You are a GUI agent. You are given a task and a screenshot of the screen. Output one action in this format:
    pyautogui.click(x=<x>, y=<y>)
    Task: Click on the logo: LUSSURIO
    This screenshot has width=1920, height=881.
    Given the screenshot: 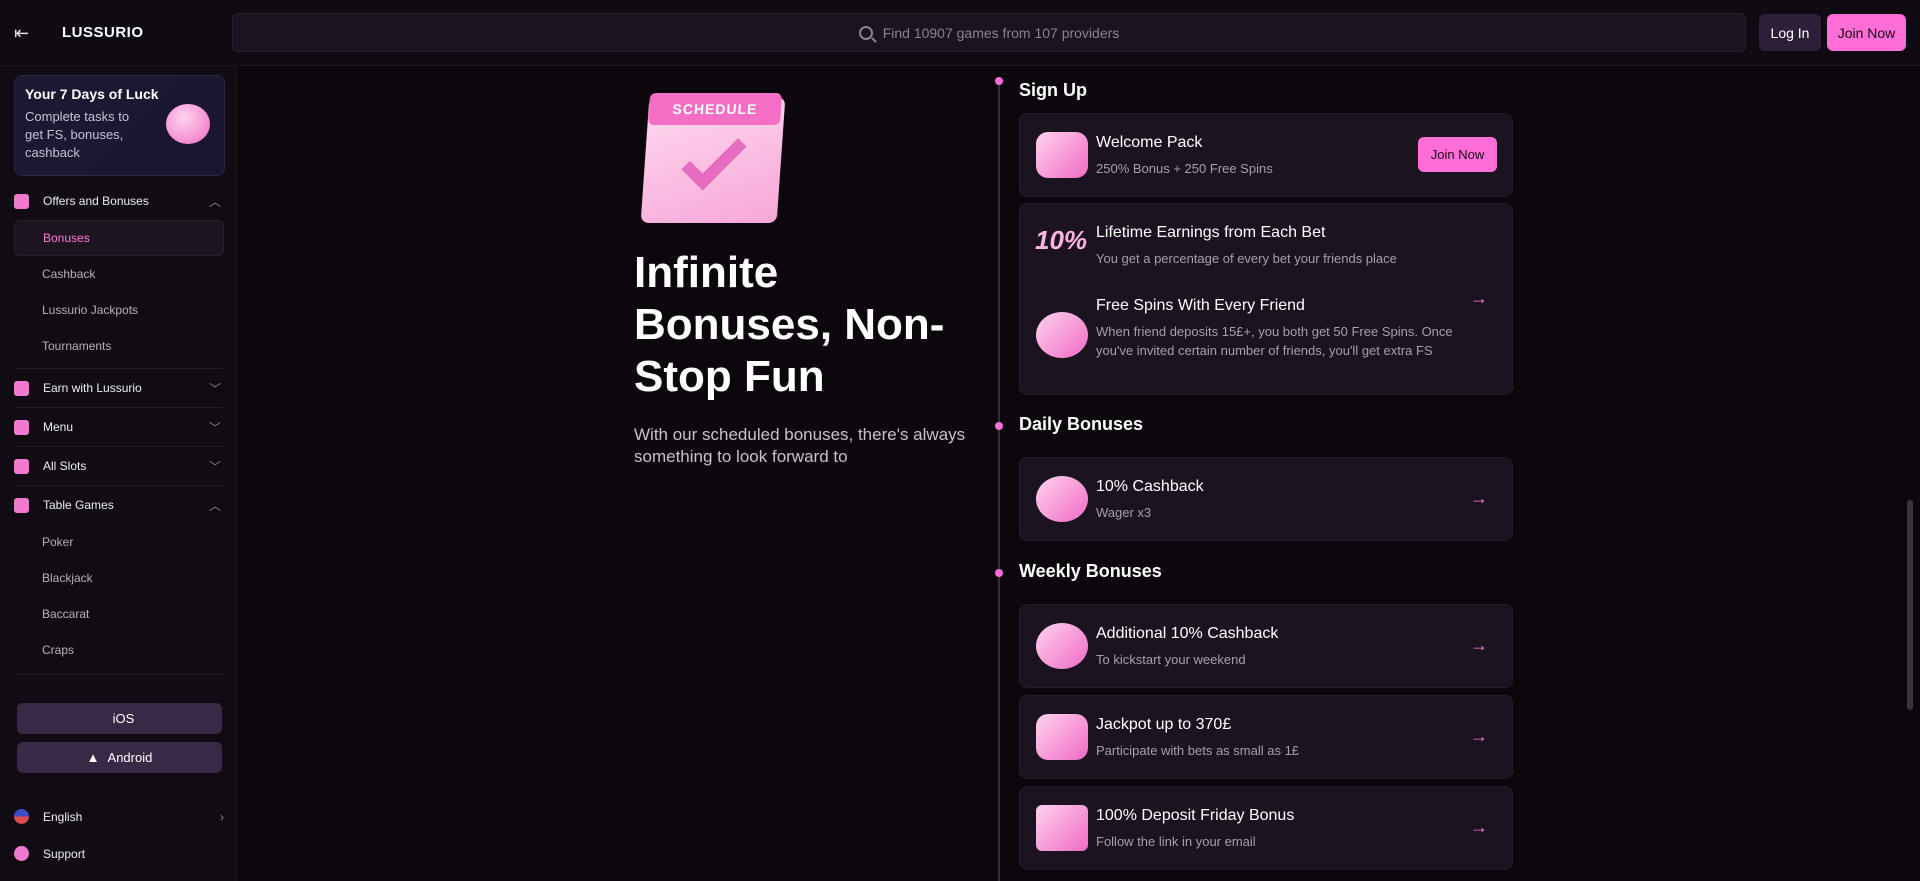 What is the action you would take?
    pyautogui.click(x=103, y=32)
    